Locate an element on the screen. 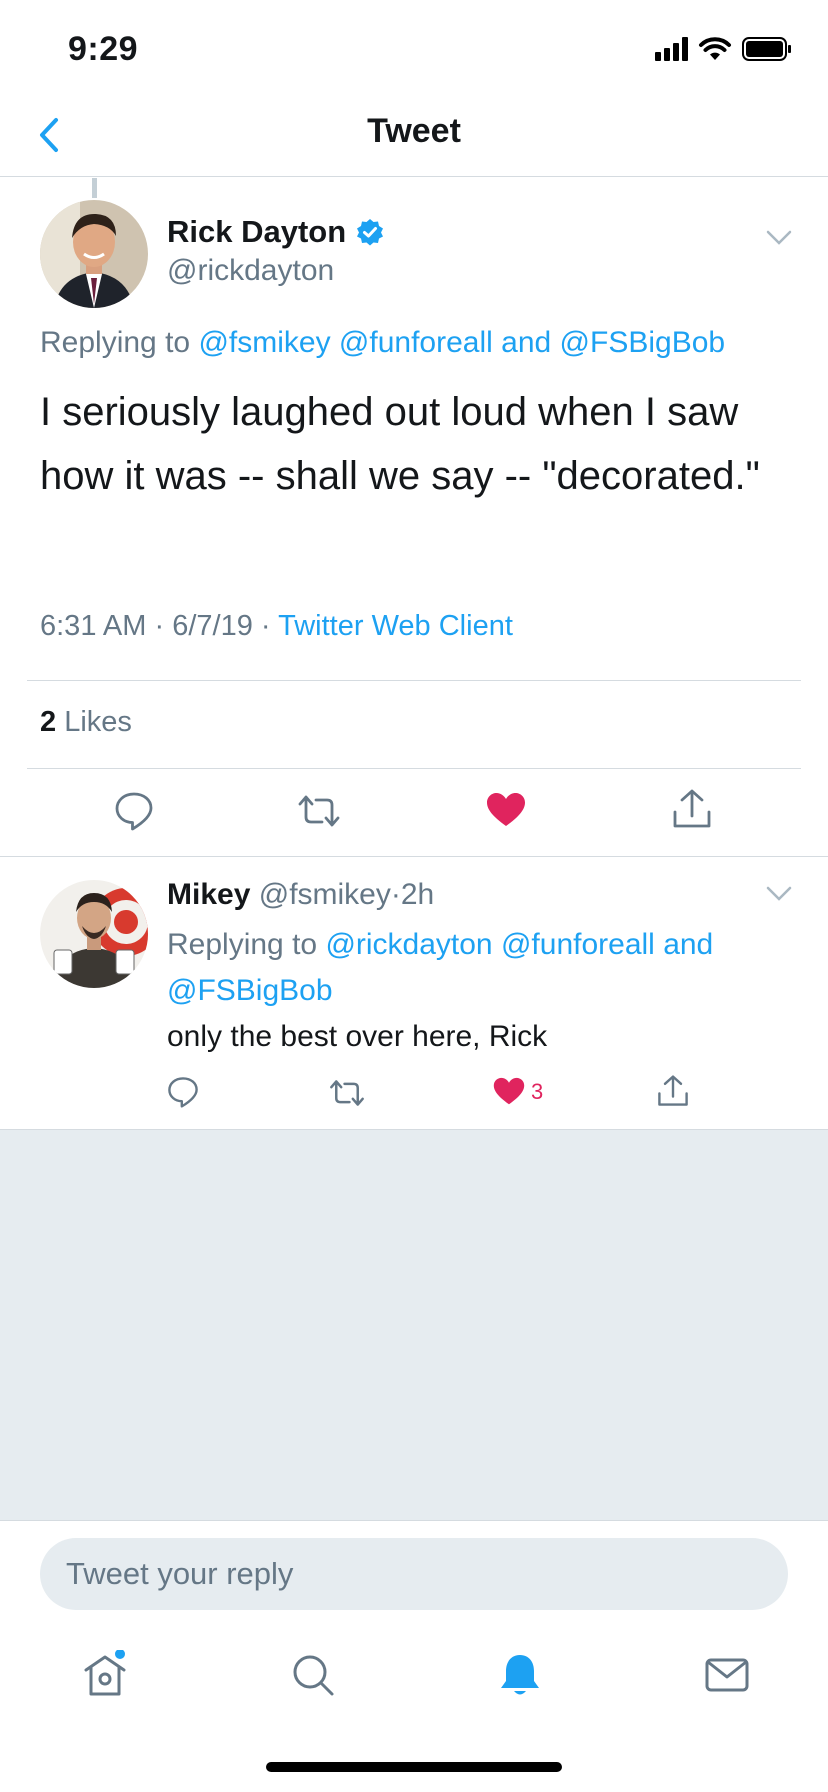 This screenshot has width=828, height=1792. tweet-meta: 6:31 AM · 6/7/19 · Twitter Web Client is located at coordinates (276, 626).